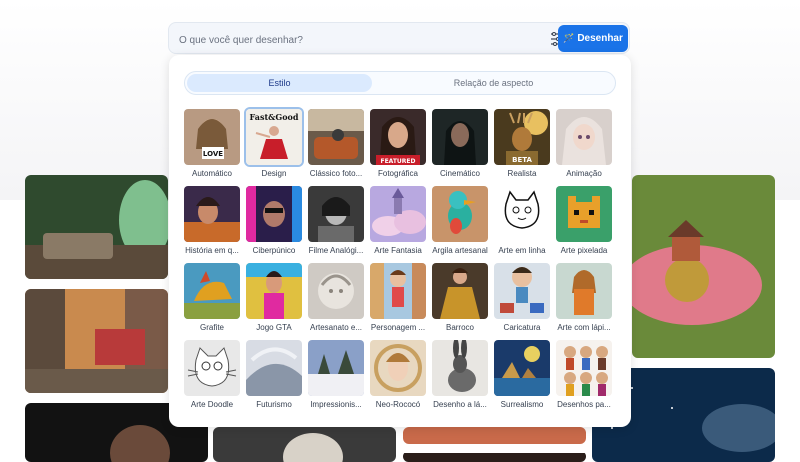 The image size is (800, 462). Describe the element at coordinates (398, 404) in the screenshot. I see `style-label: Neo-Rococó` at that location.